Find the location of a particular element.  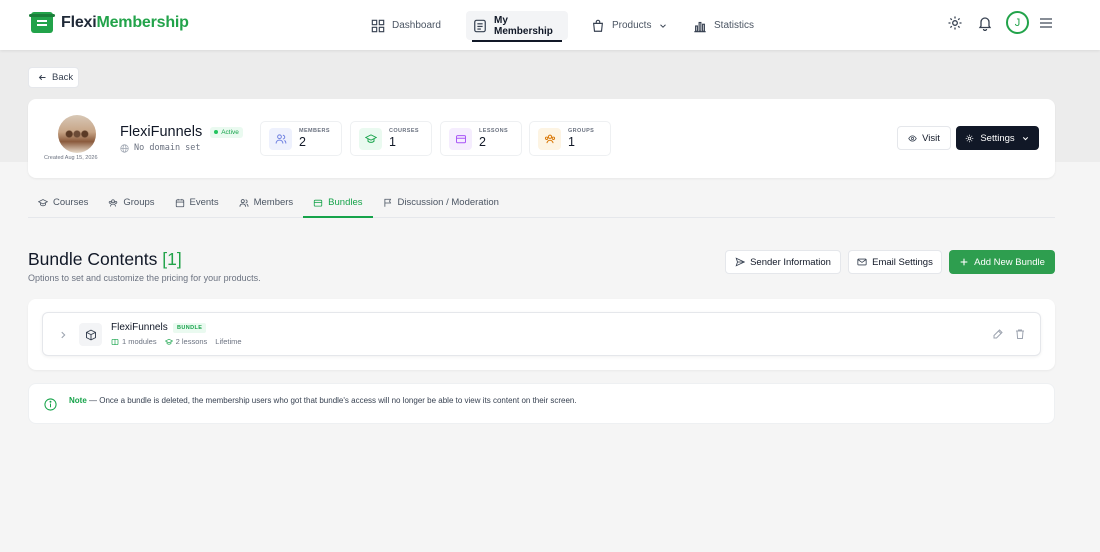

visit-button: Visit is located at coordinates (924, 138).